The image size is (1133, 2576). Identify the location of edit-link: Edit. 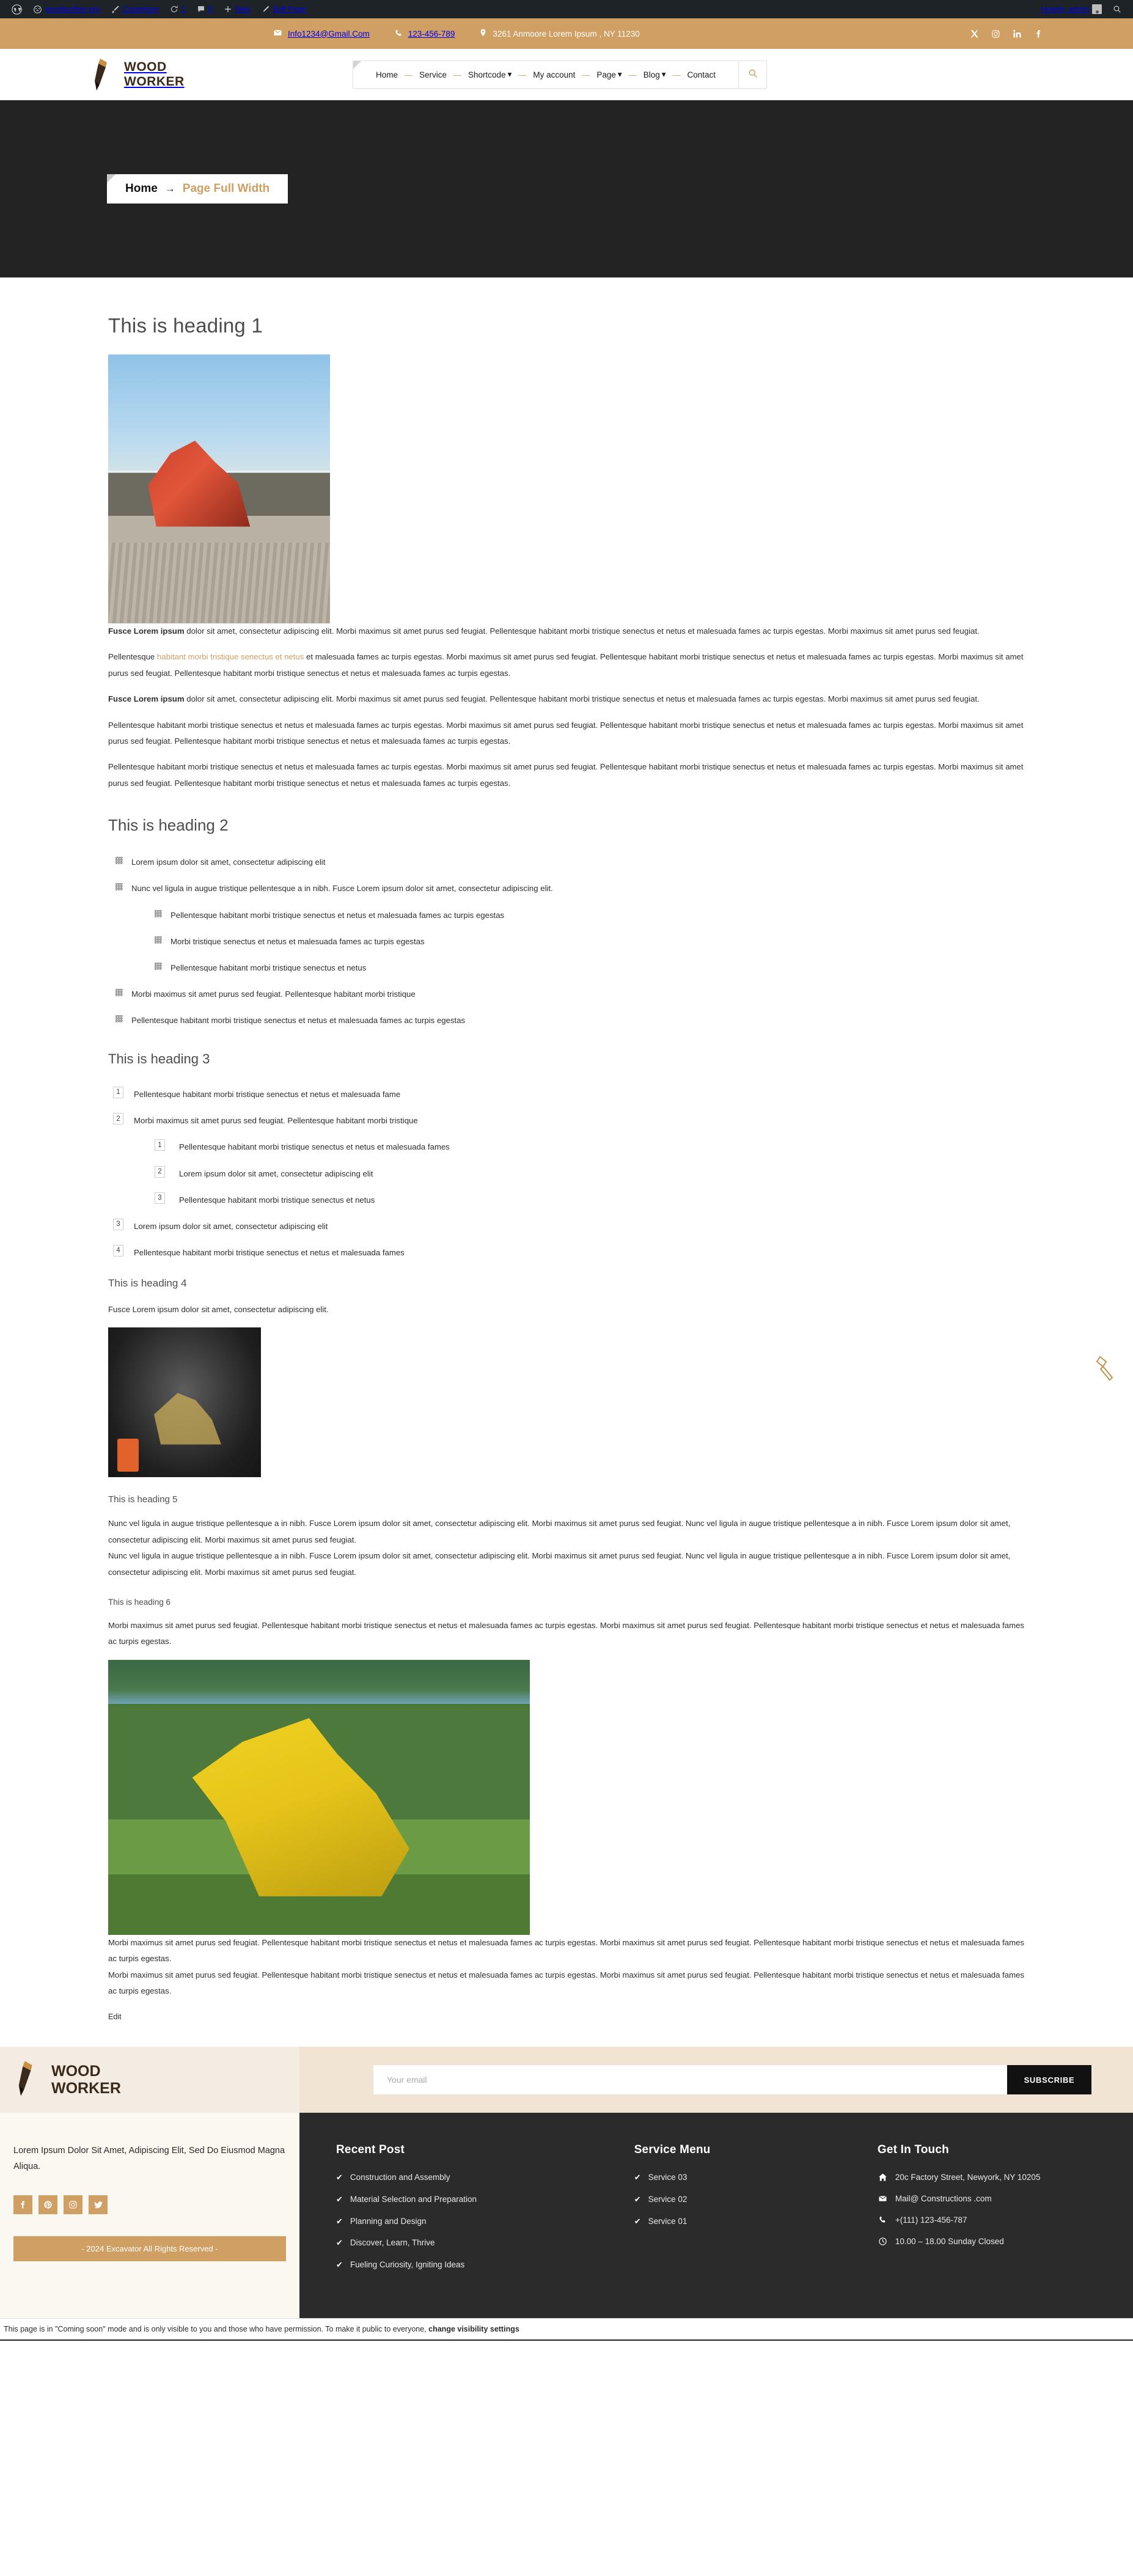
(115, 2017).